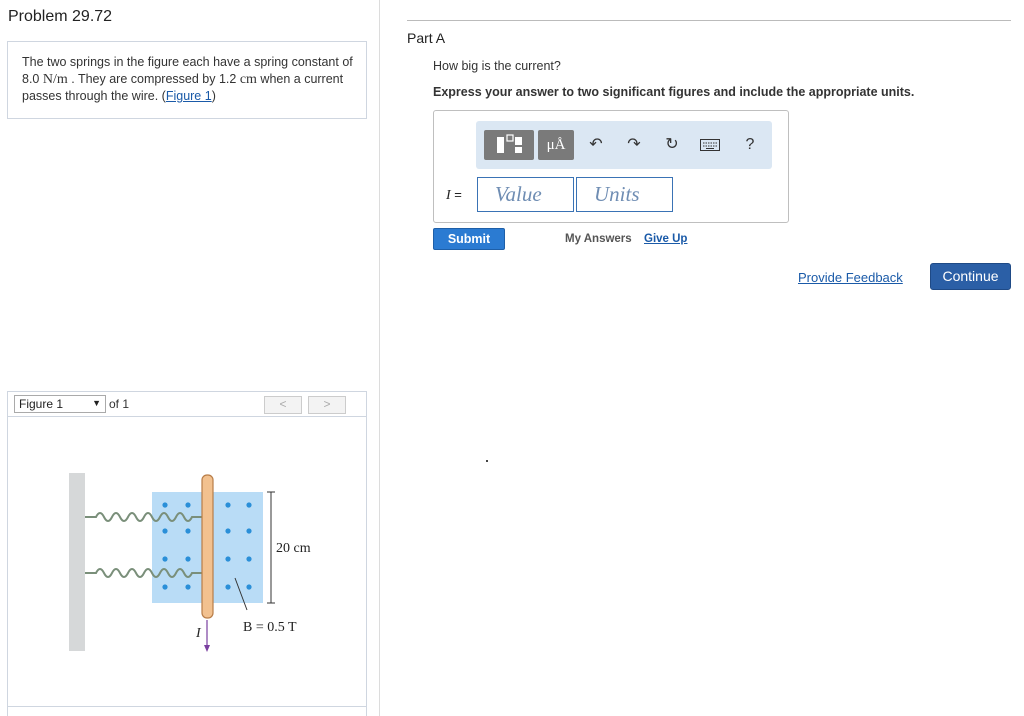 The width and height of the screenshot is (1024, 716). What do you see at coordinates (187, 706) in the screenshot?
I see `figure-panel-bottom-border` at bounding box center [187, 706].